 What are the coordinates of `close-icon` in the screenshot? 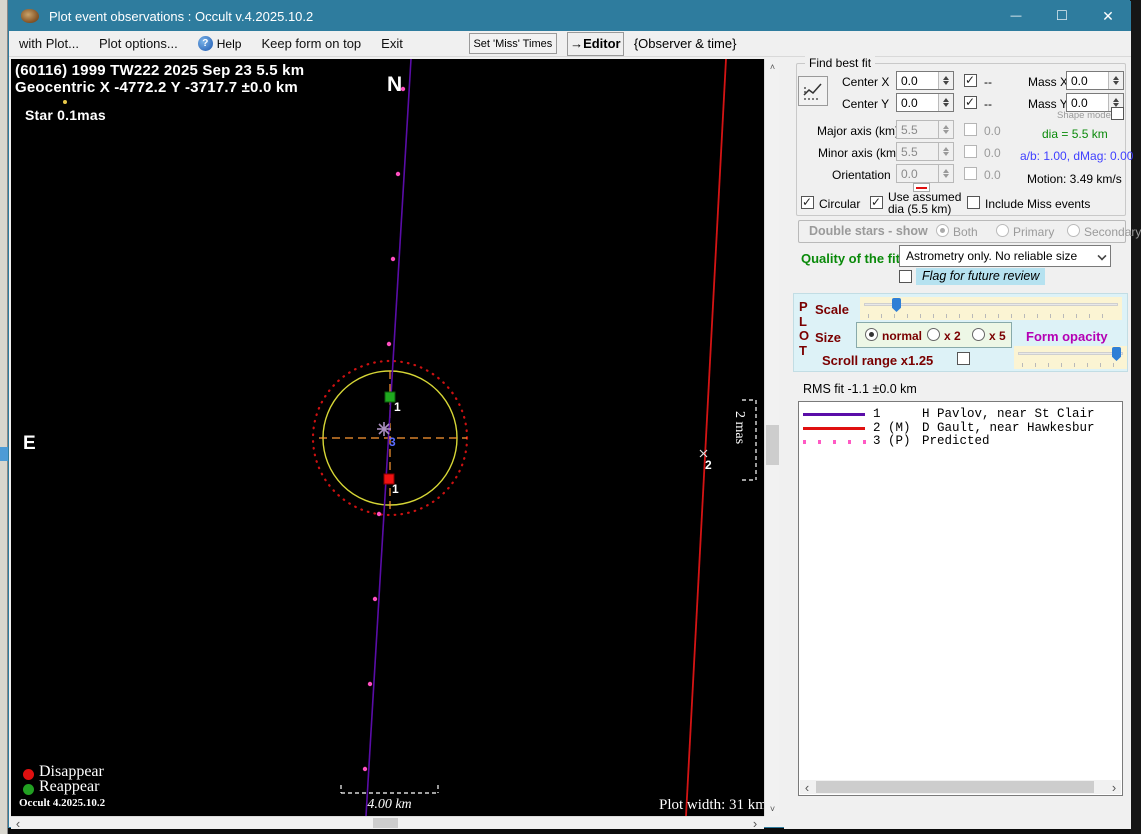 It's located at (1108, 16).